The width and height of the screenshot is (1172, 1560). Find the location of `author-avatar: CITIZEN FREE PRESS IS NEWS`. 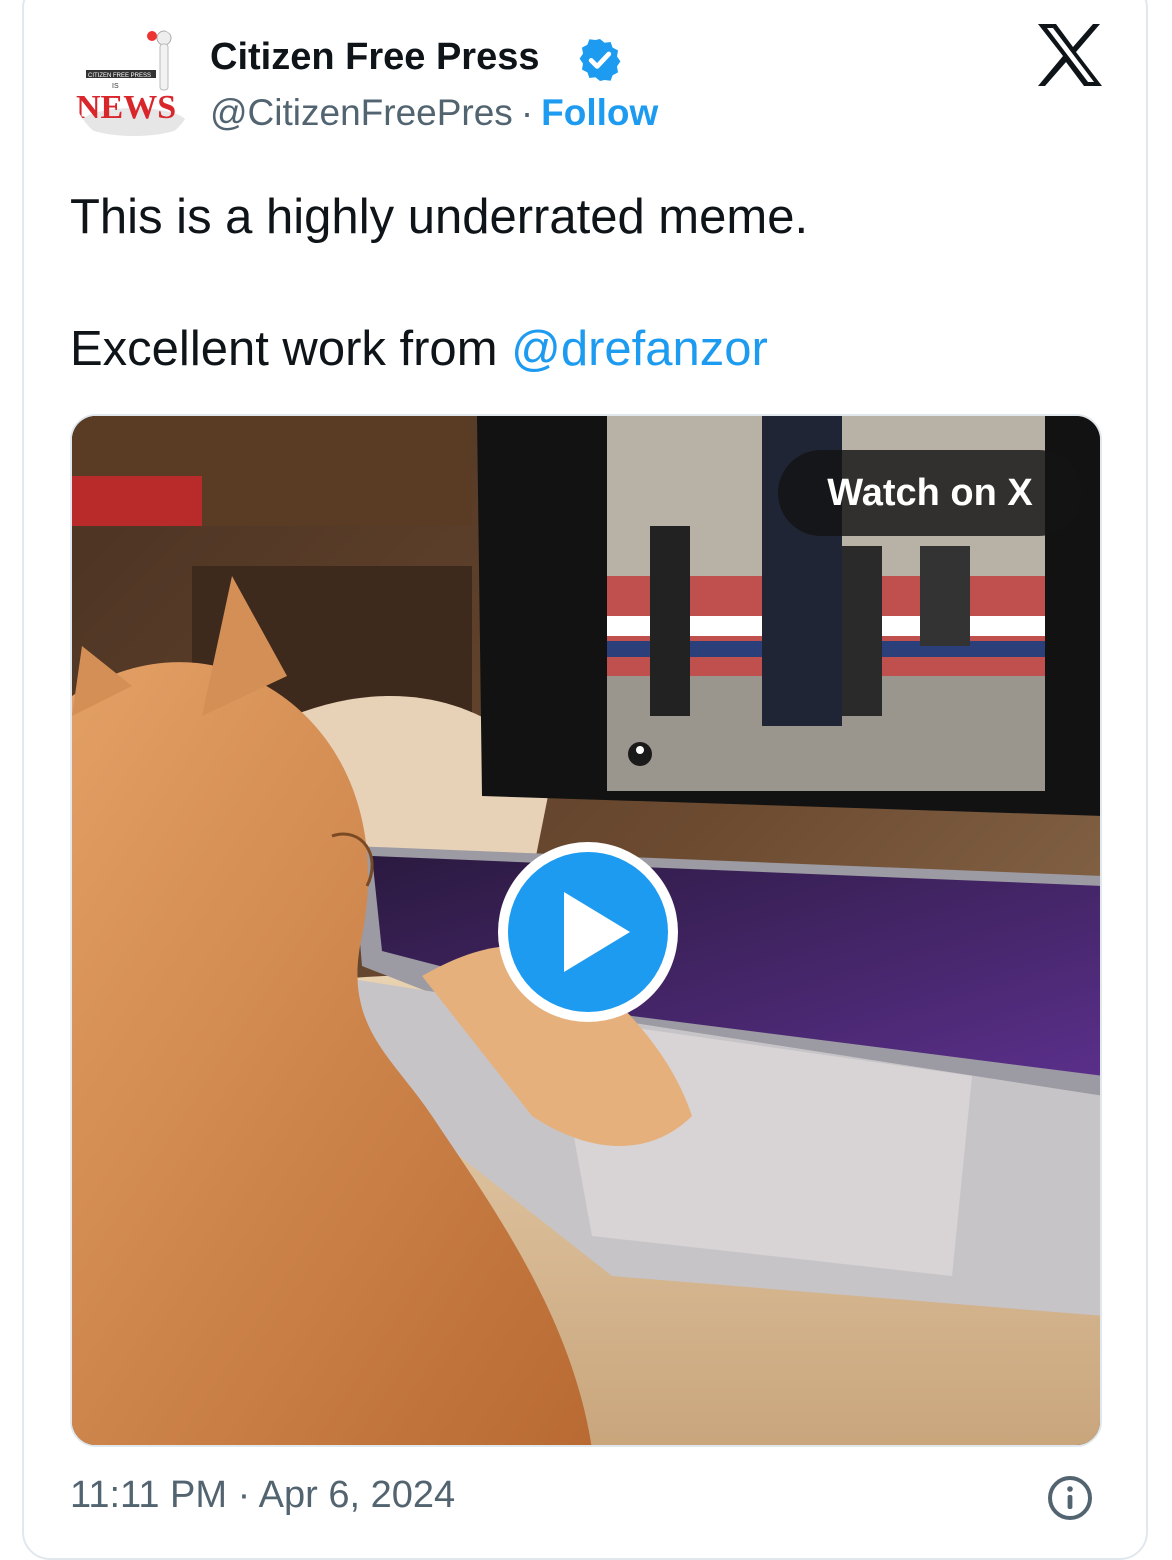

author-avatar: CITIZEN FREE PRESS IS NEWS is located at coordinates (134, 84).